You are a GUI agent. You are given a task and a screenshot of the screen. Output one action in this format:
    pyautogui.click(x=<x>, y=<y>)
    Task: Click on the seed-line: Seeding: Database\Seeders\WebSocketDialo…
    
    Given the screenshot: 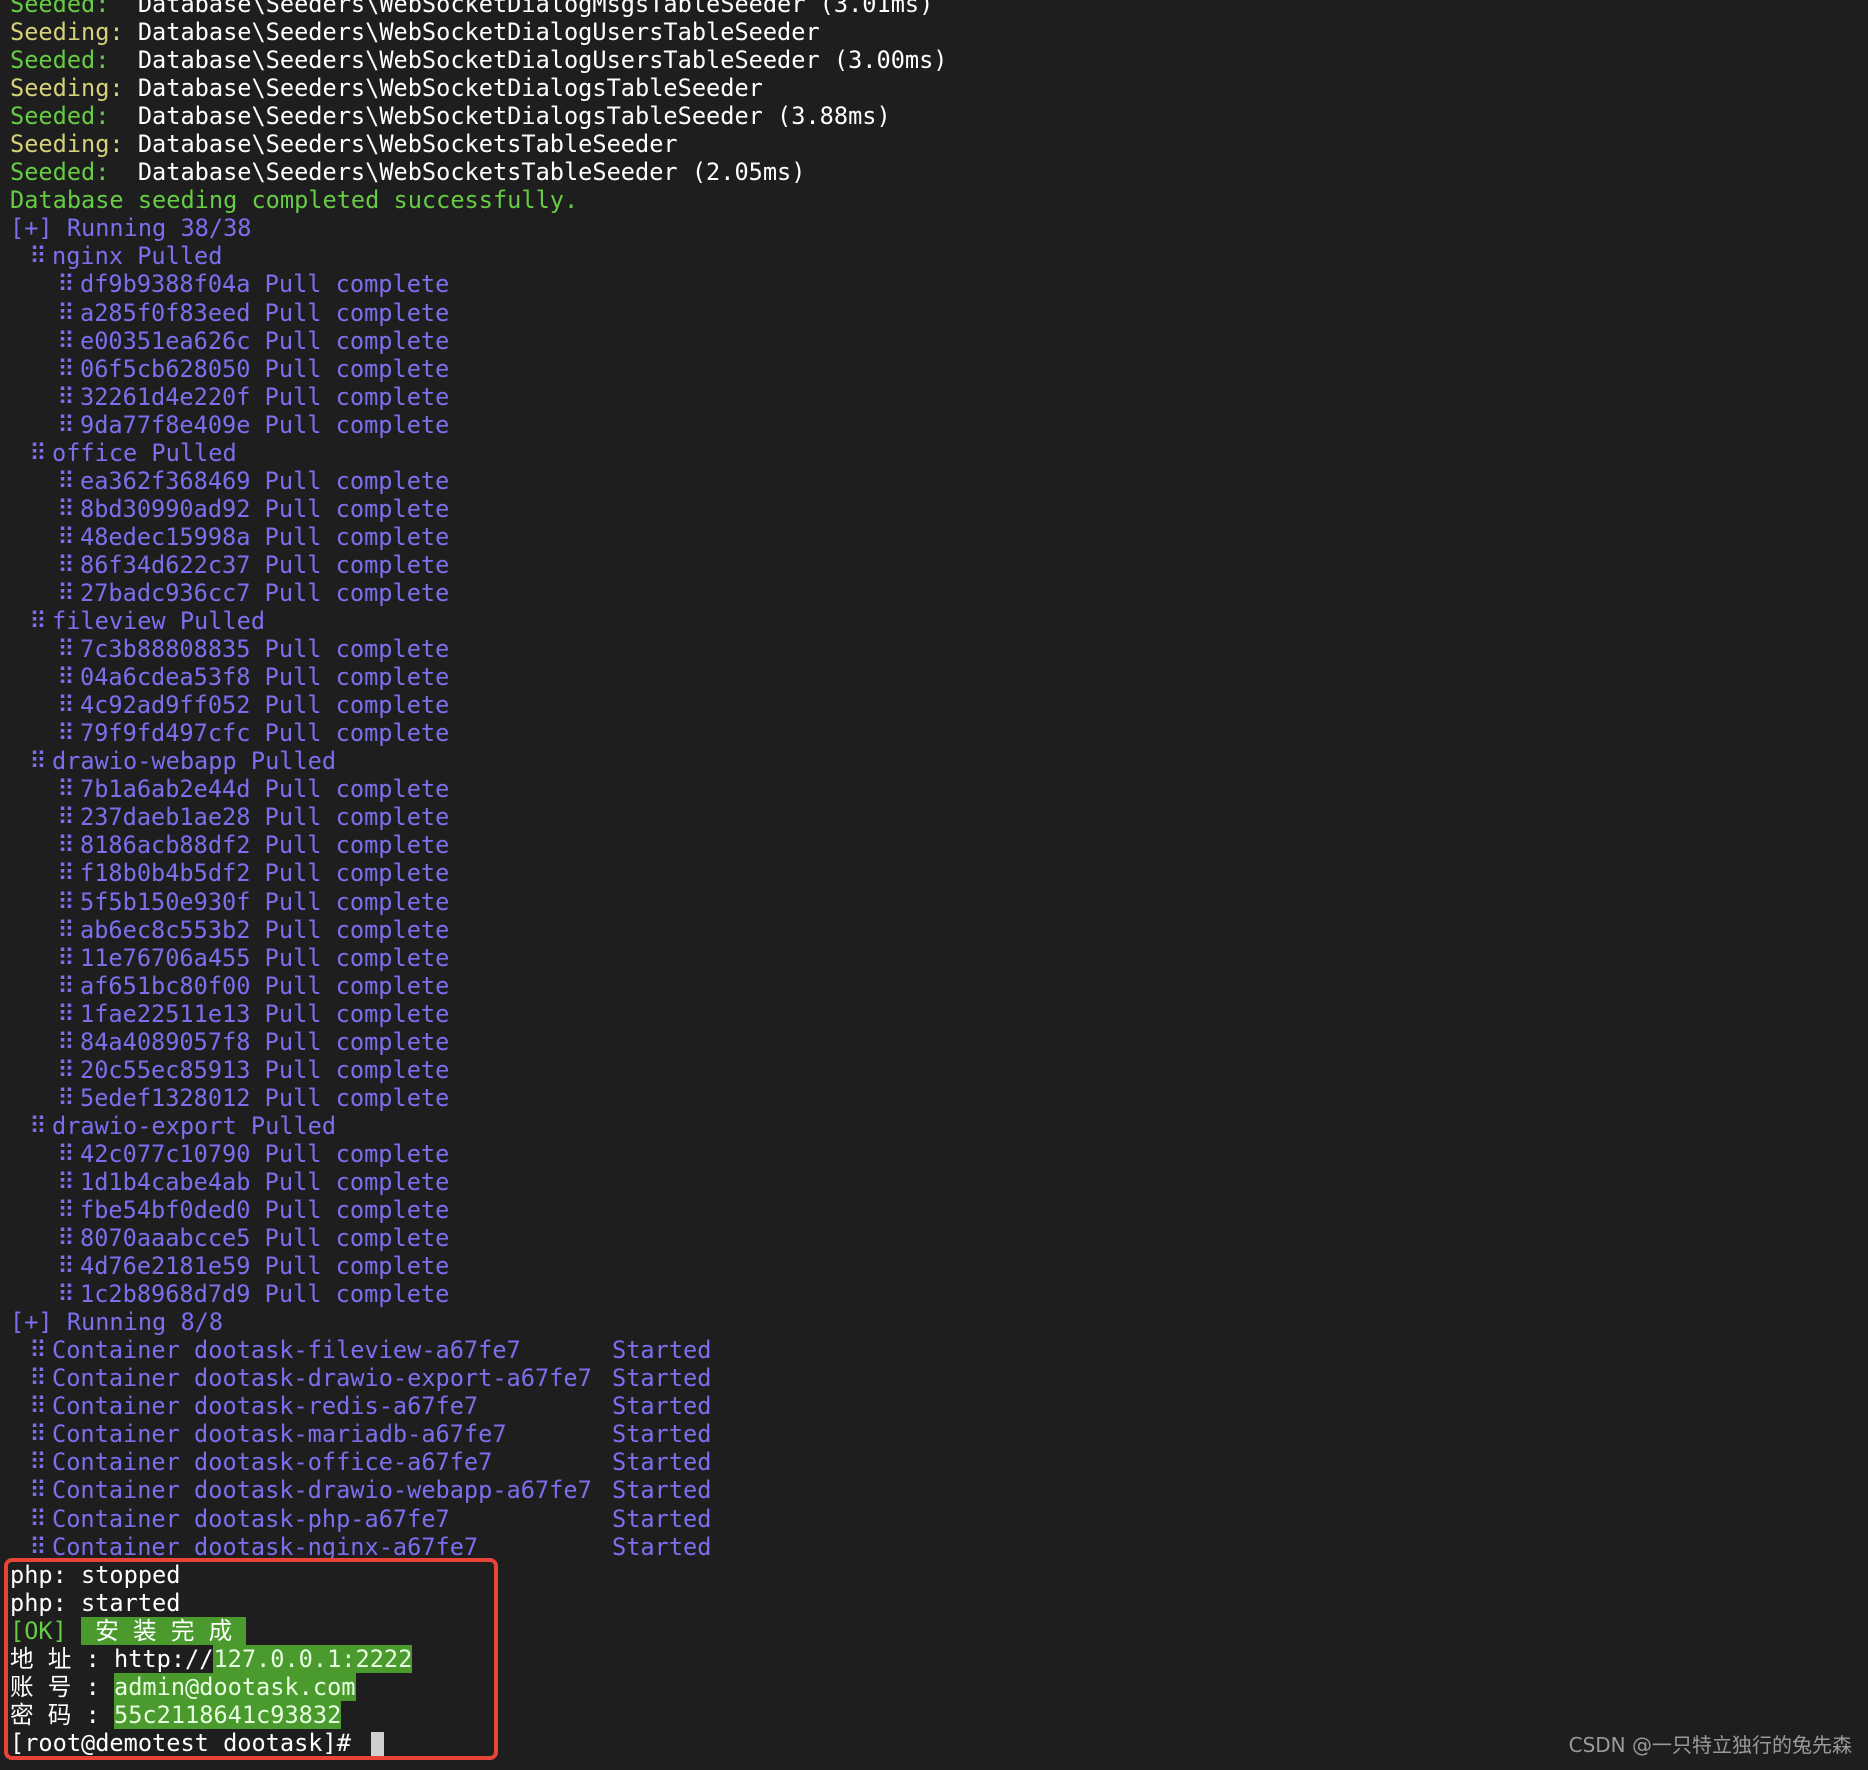 What is the action you would take?
    pyautogui.click(x=935, y=32)
    